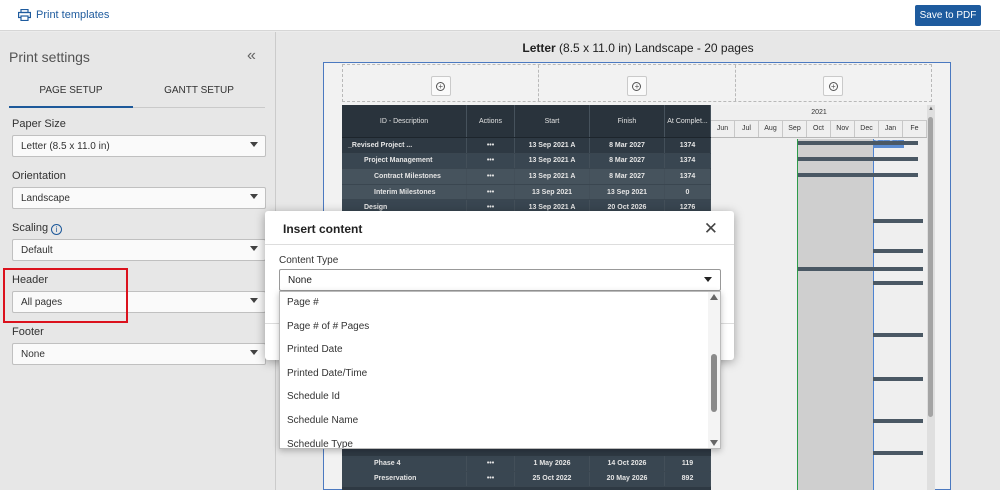  I want to click on option-printed-date: Printed Date, so click(494, 351).